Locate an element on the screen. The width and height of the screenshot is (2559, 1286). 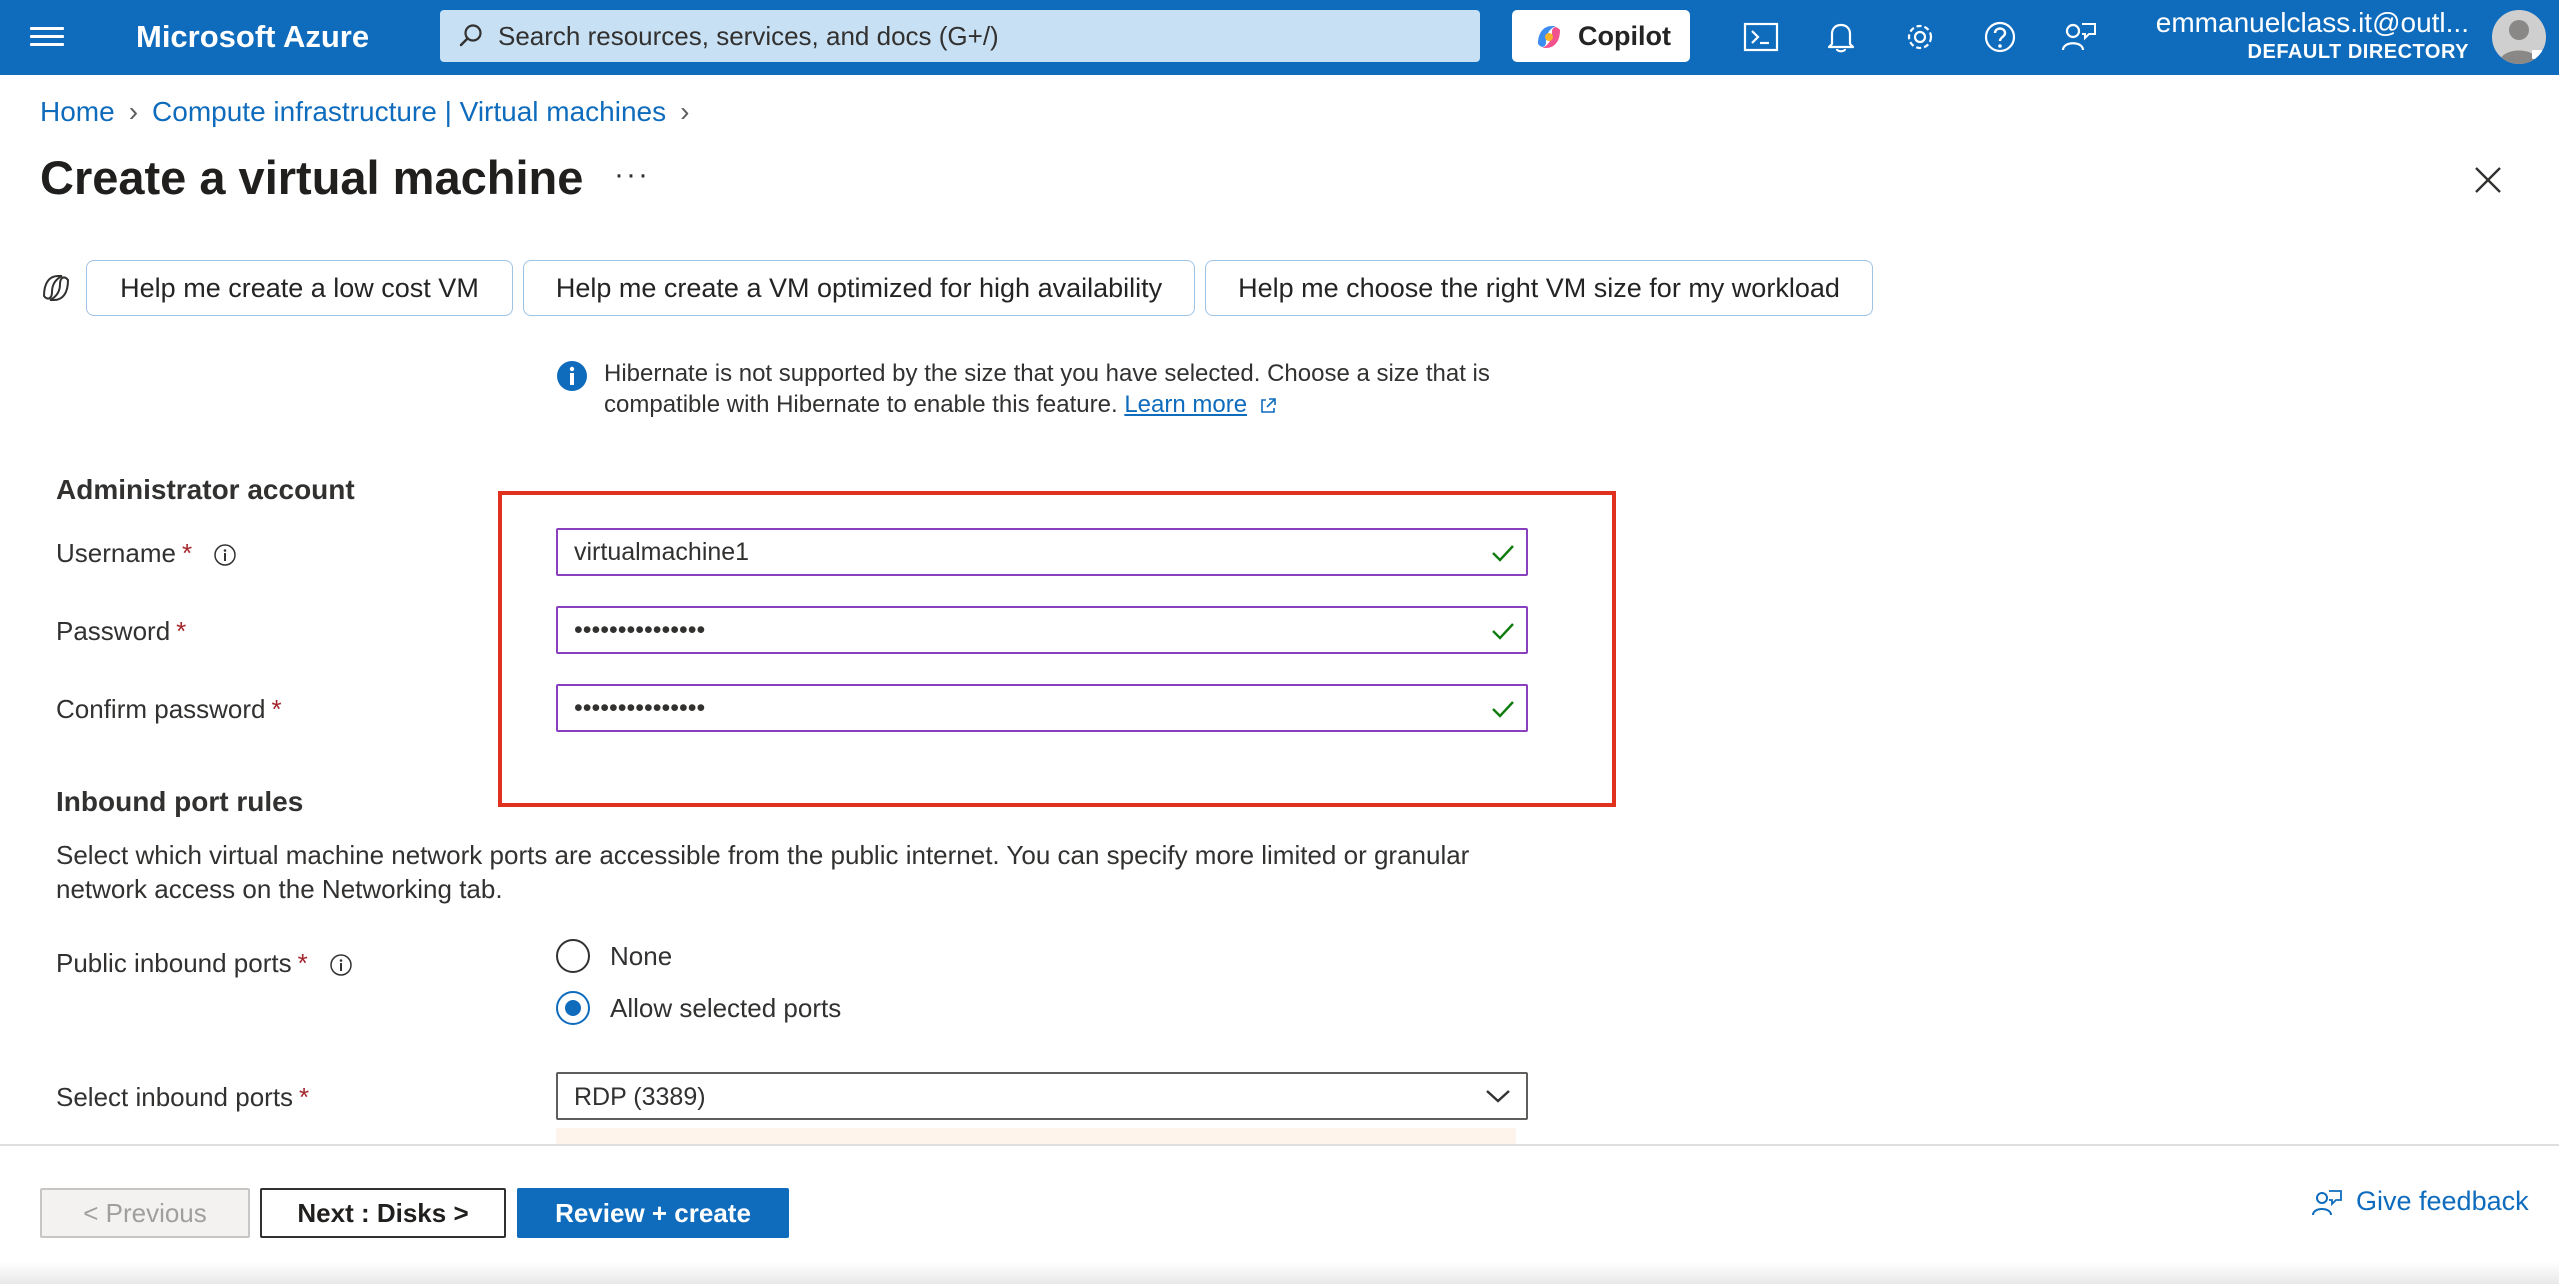
username-label-text: Username is located at coordinates (116, 553).